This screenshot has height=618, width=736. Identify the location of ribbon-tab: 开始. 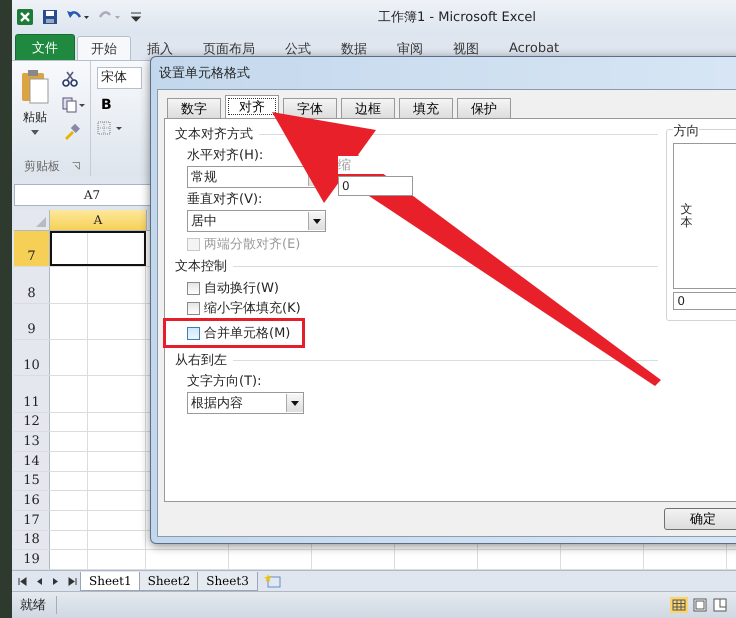
(104, 48).